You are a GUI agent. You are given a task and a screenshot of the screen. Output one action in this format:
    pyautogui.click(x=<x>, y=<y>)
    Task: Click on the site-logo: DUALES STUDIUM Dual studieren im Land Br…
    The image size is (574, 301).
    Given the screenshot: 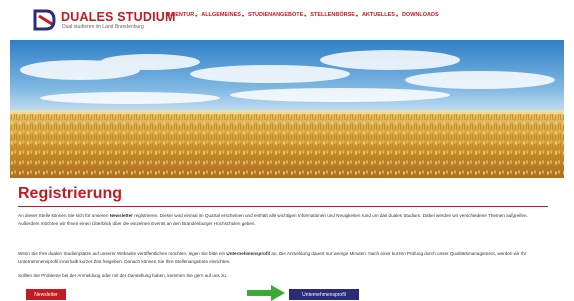 What is the action you would take?
    pyautogui.click(x=104, y=21)
    